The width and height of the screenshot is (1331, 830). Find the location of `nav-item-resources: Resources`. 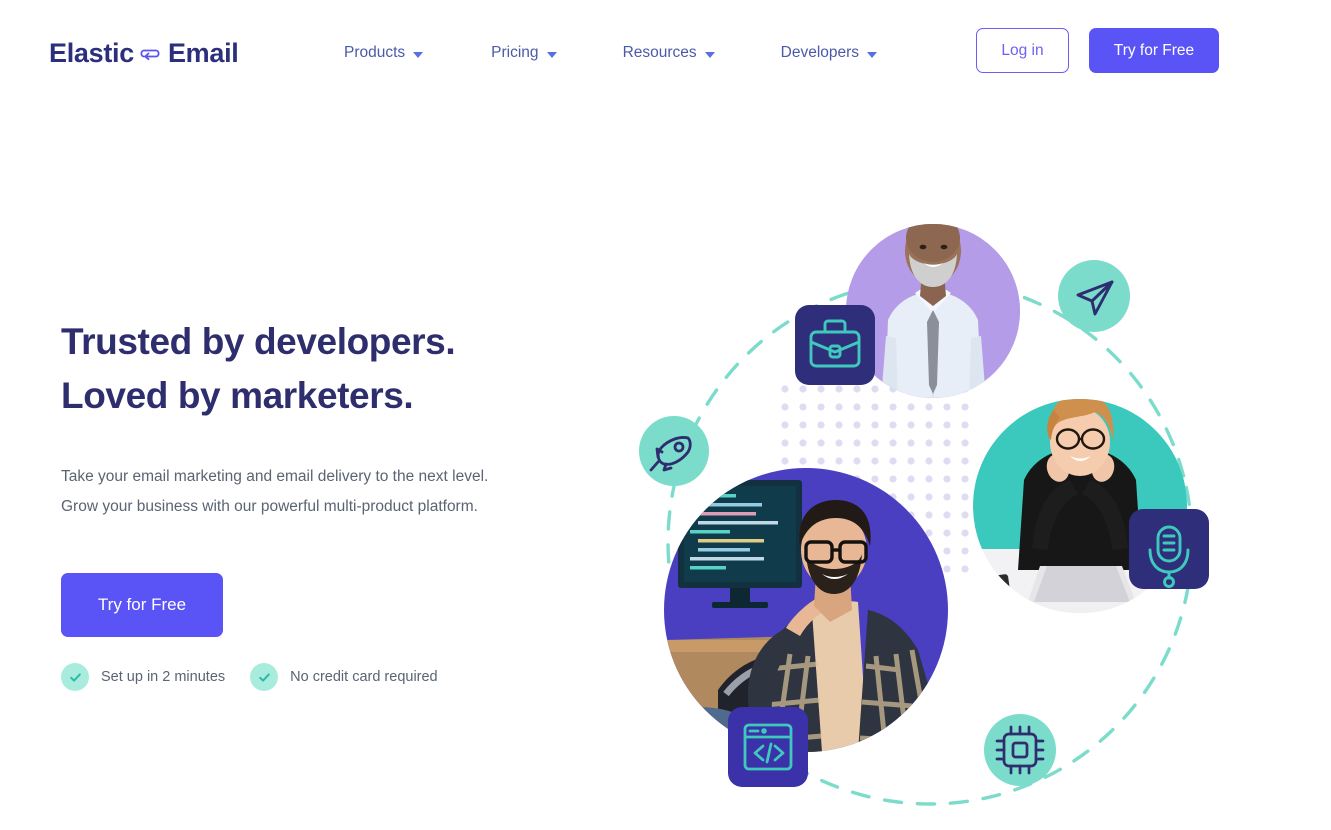

nav-item-resources: Resources is located at coordinates (669, 53).